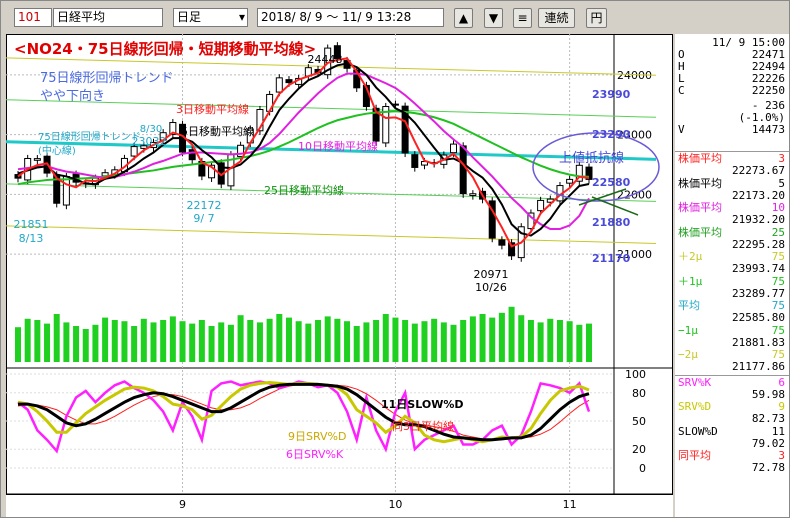 The width and height of the screenshot is (792, 520). Describe the element at coordinates (758, 244) in the screenshot. I see `panel-indicator-value: 22295.28` at that location.